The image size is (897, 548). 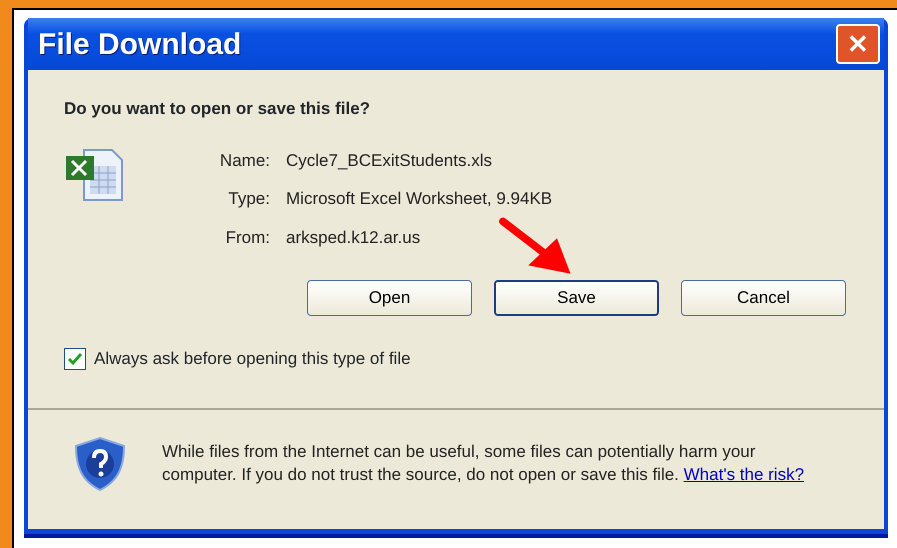 I want to click on dialog-button: Save, so click(x=576, y=298).